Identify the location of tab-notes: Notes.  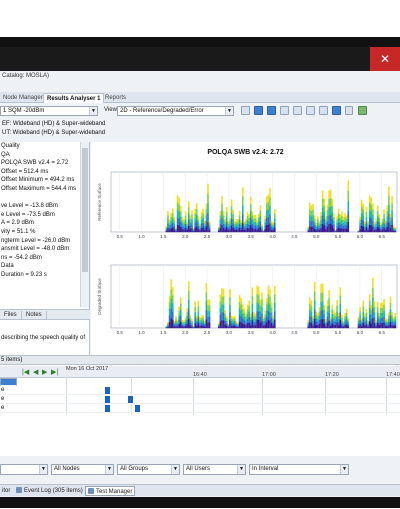
(34, 315).